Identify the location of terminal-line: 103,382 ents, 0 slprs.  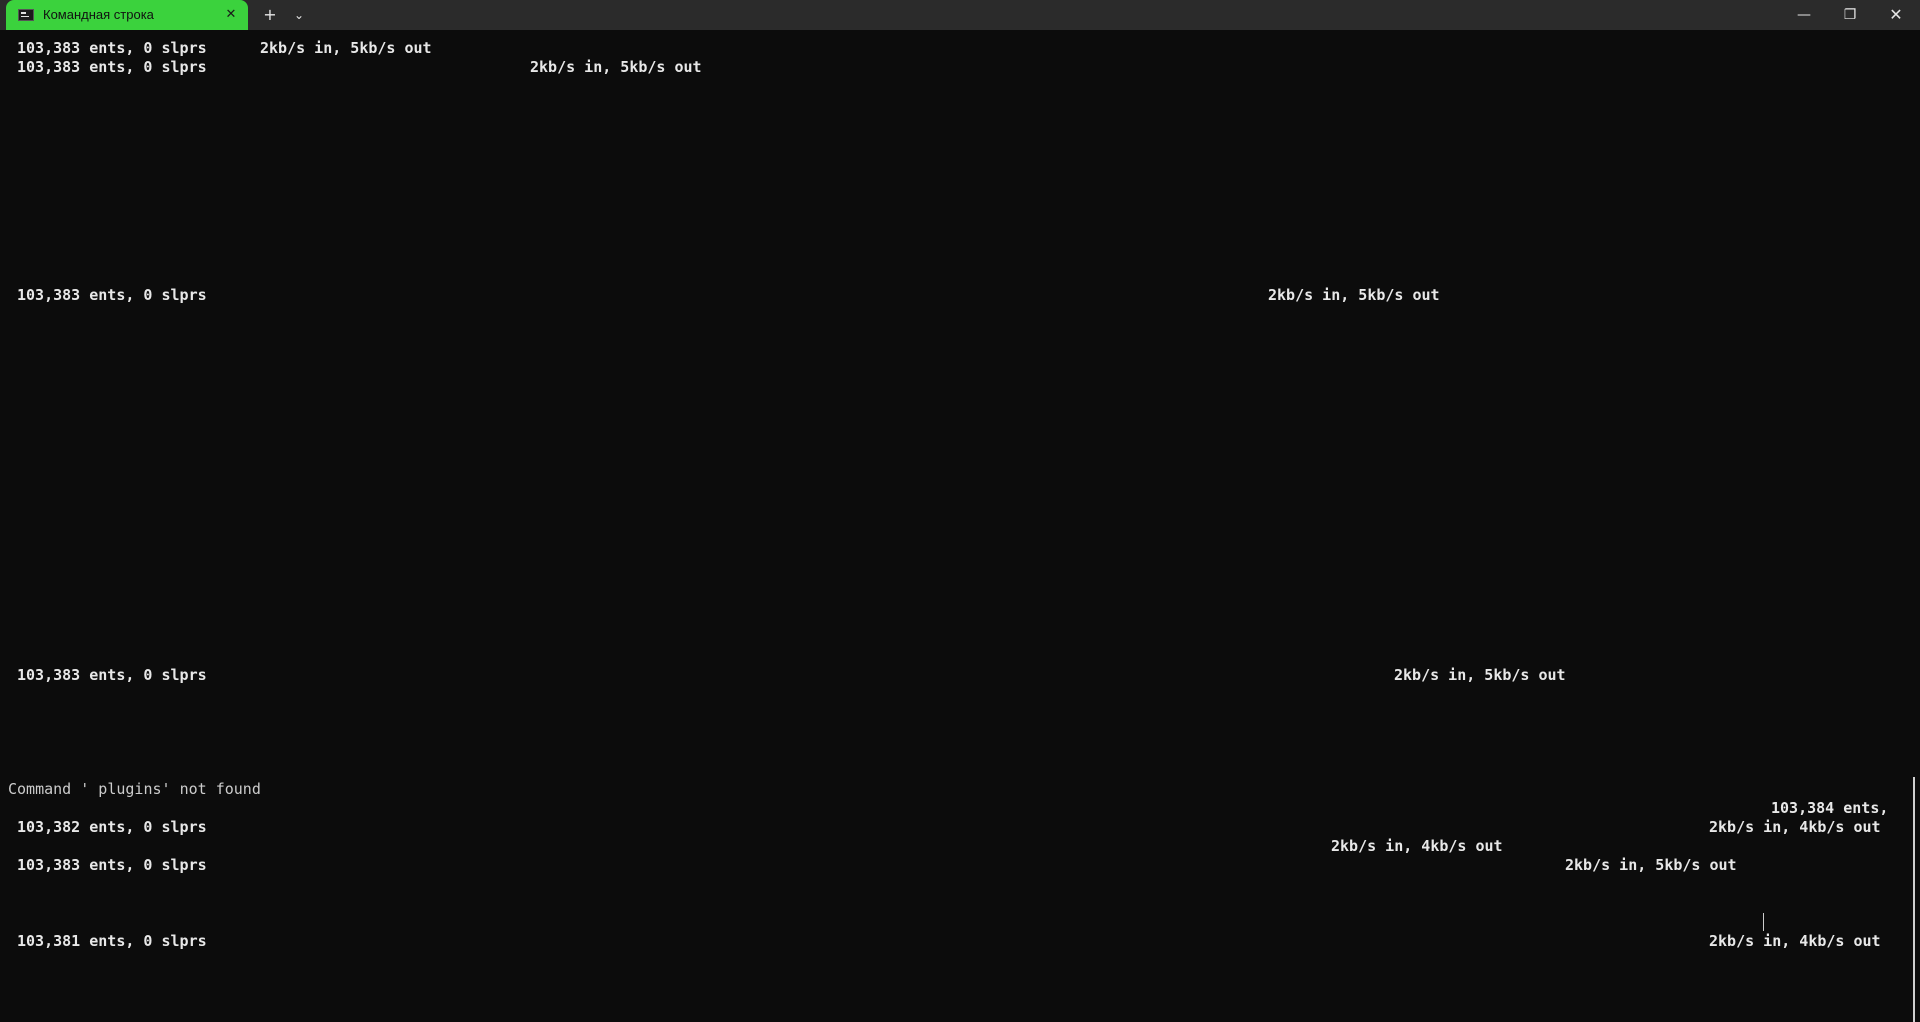
(112, 827).